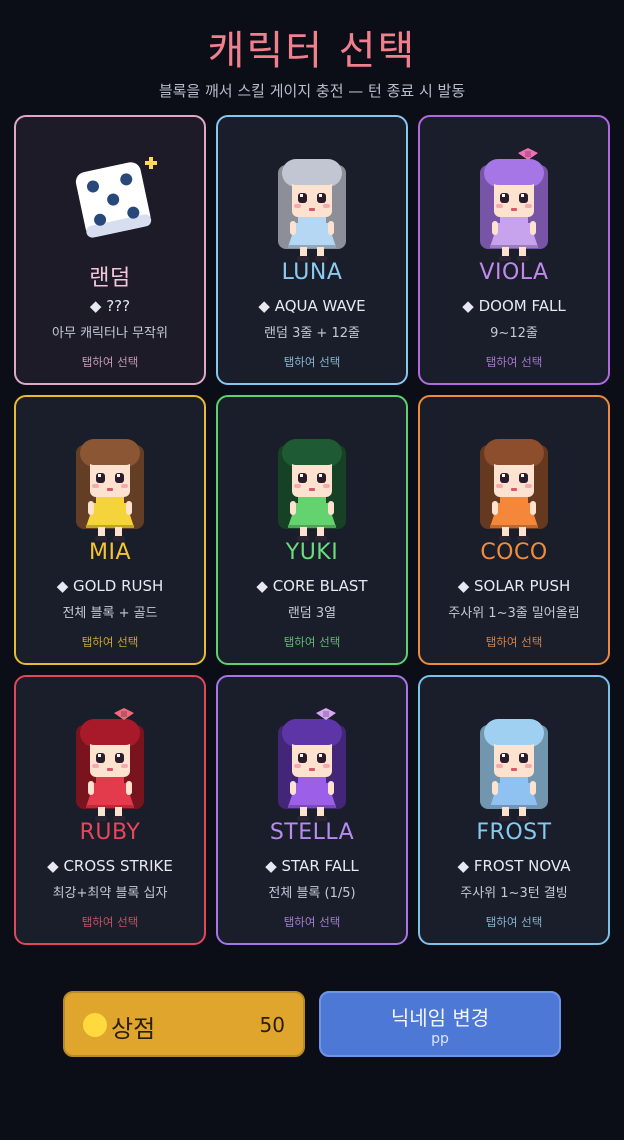  Describe the element at coordinates (312, 832) in the screenshot. I see `character-name: STELLA` at that location.